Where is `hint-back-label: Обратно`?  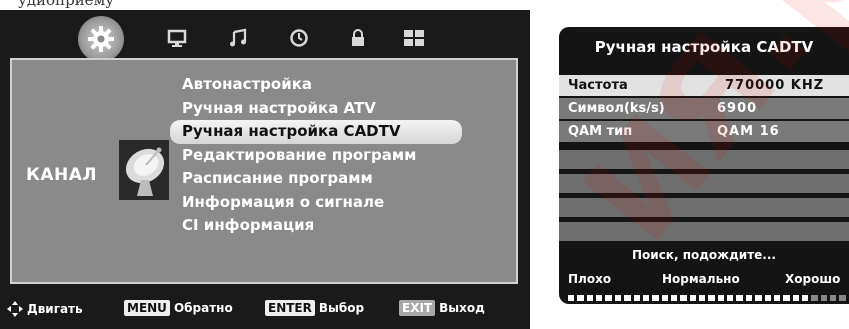
hint-back-label: Обратно is located at coordinates (203, 308).